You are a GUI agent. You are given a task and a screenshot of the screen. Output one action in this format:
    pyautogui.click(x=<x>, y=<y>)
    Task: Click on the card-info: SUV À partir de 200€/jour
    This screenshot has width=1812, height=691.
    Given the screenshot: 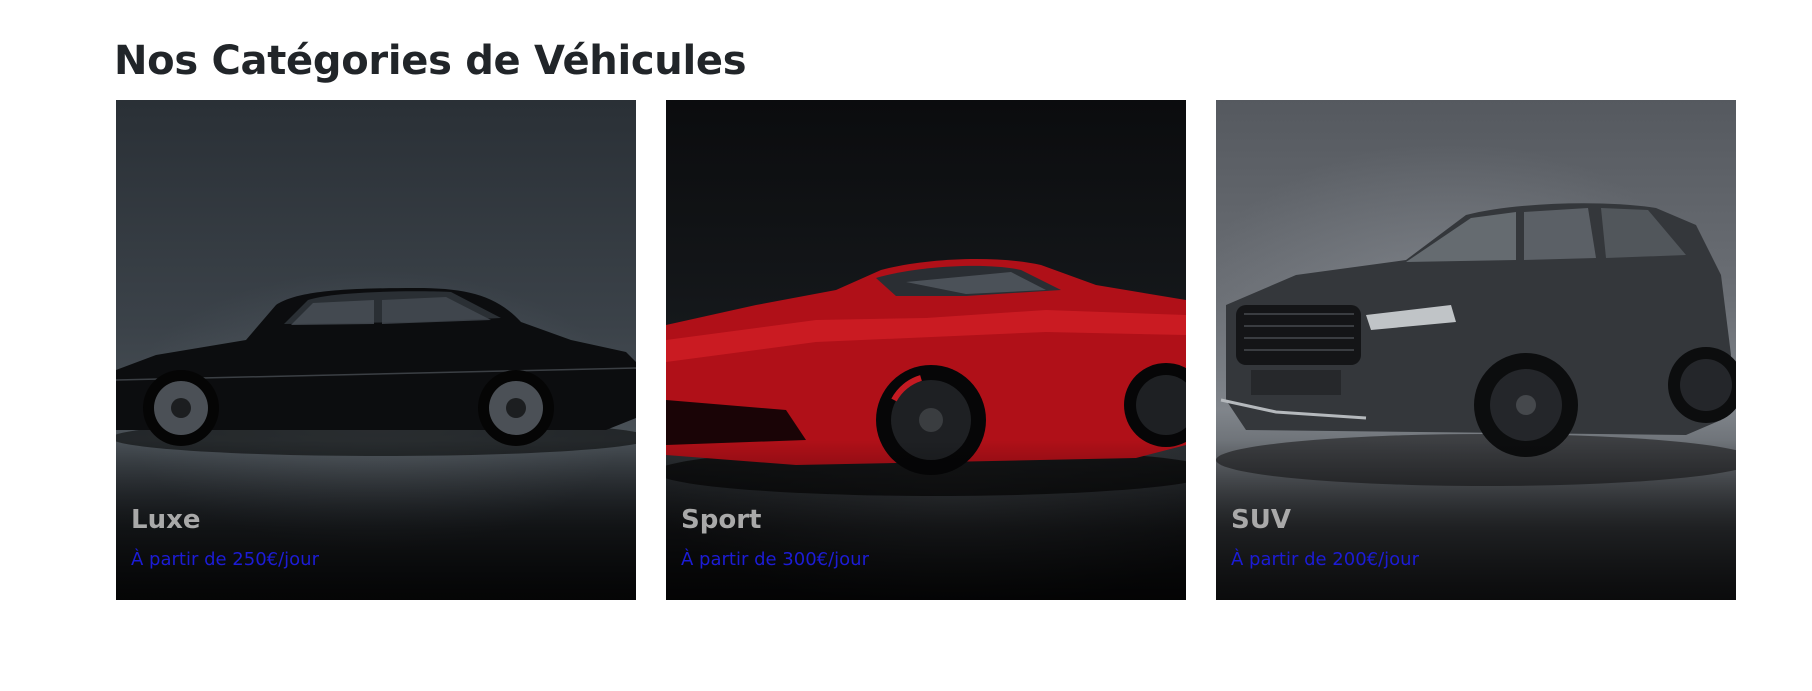 What is the action you would take?
    pyautogui.click(x=1325, y=537)
    